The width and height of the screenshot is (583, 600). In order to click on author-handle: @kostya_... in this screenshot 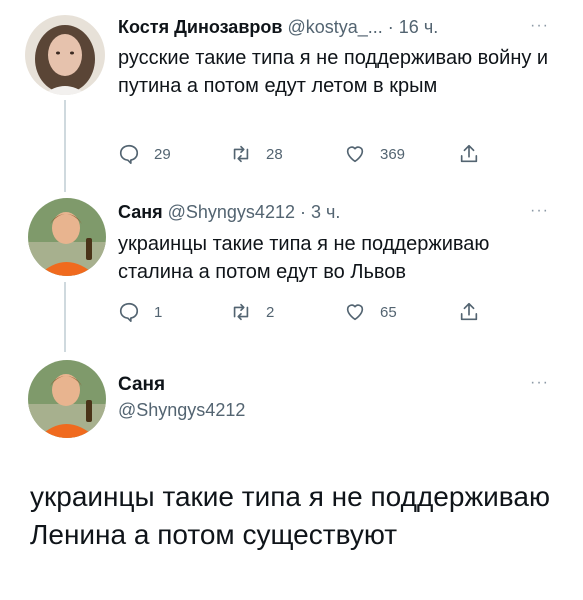, I will do `click(334, 27)`.